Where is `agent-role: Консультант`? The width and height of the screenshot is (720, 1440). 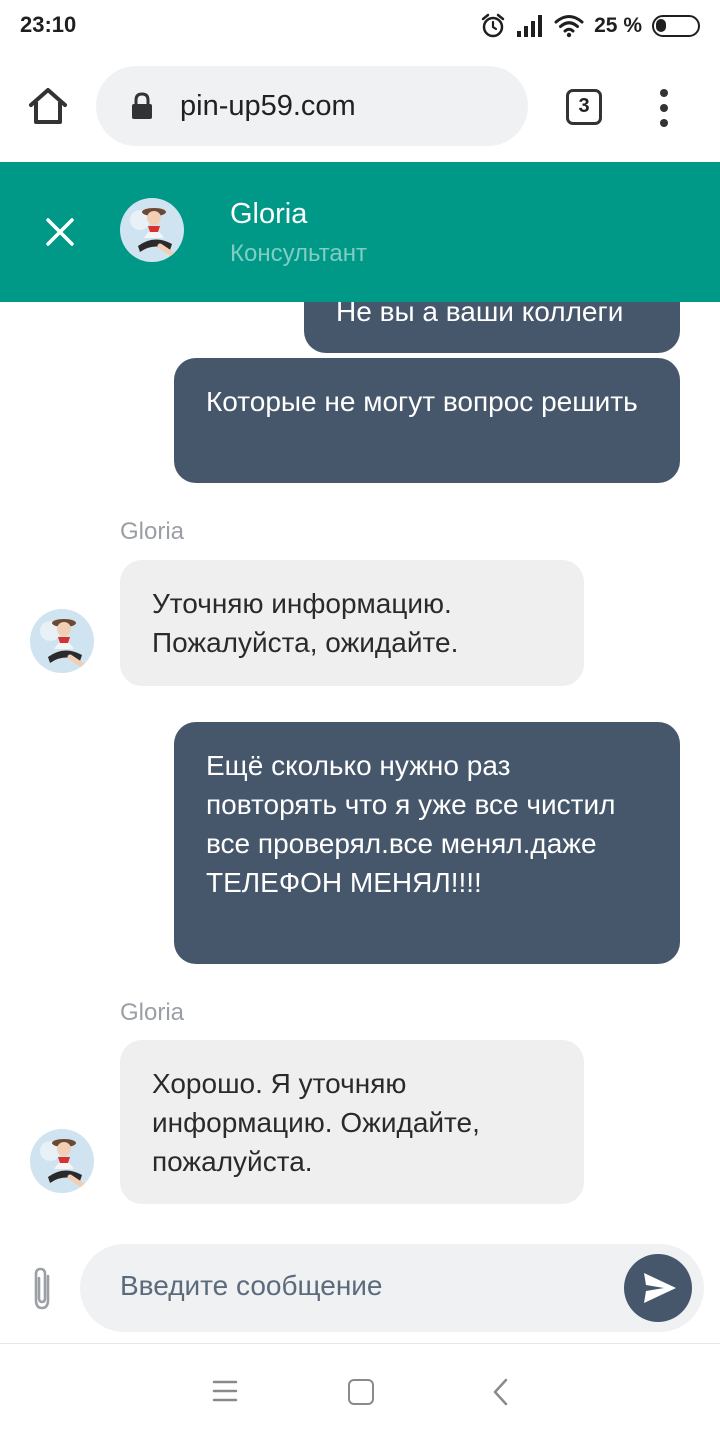
agent-role: Консультант is located at coordinates (299, 253).